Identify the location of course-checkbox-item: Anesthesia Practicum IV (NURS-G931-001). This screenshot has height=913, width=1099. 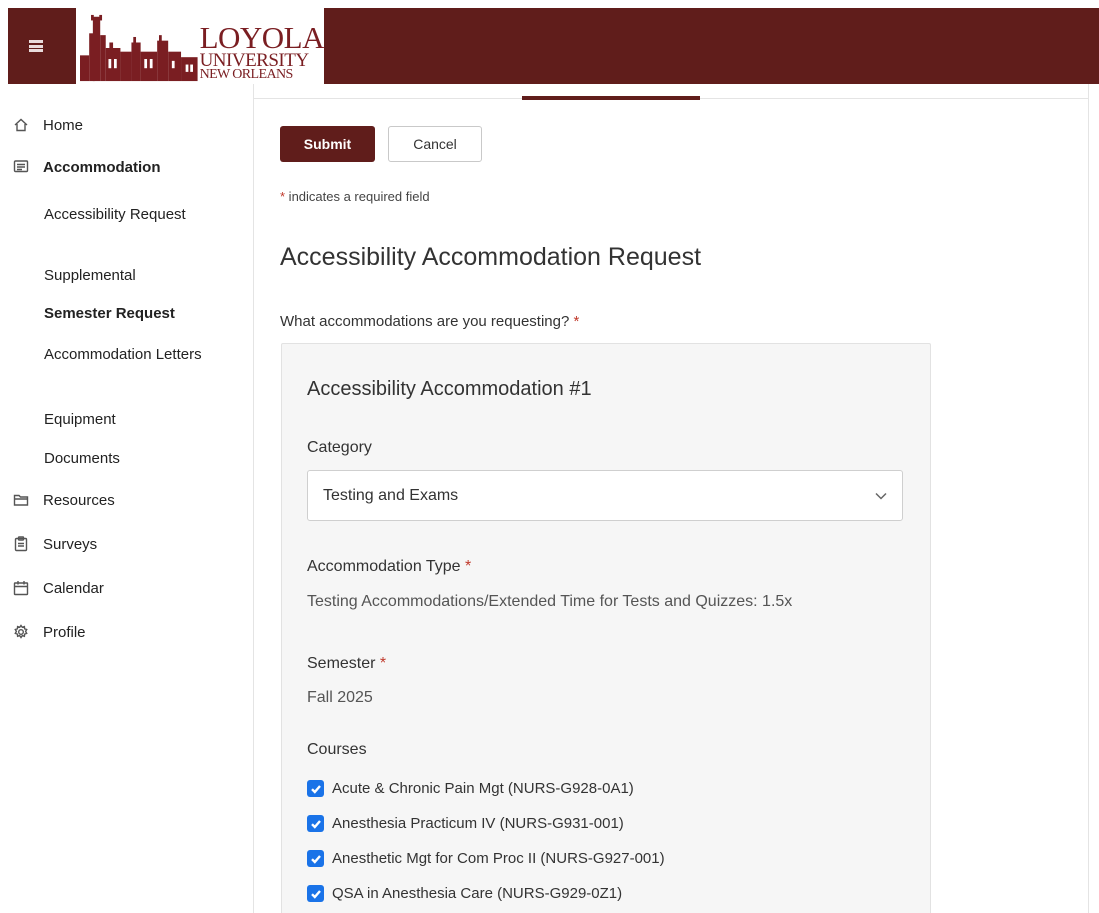
(465, 823).